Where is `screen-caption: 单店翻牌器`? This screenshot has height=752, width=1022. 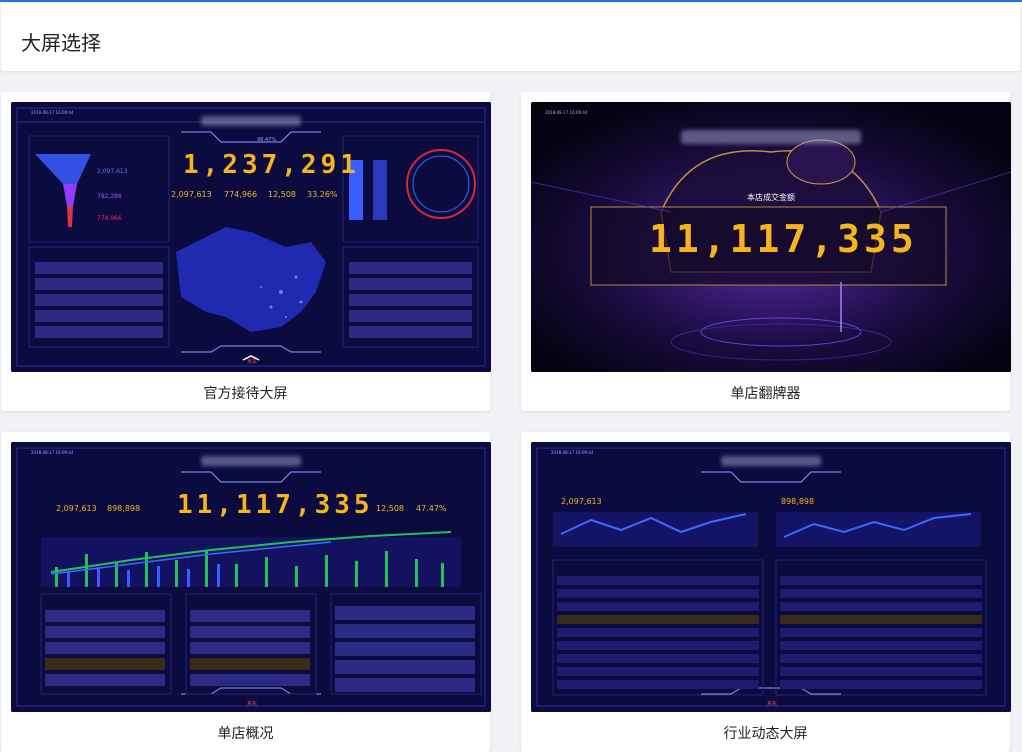 screen-caption: 单店翻牌器 is located at coordinates (765, 393).